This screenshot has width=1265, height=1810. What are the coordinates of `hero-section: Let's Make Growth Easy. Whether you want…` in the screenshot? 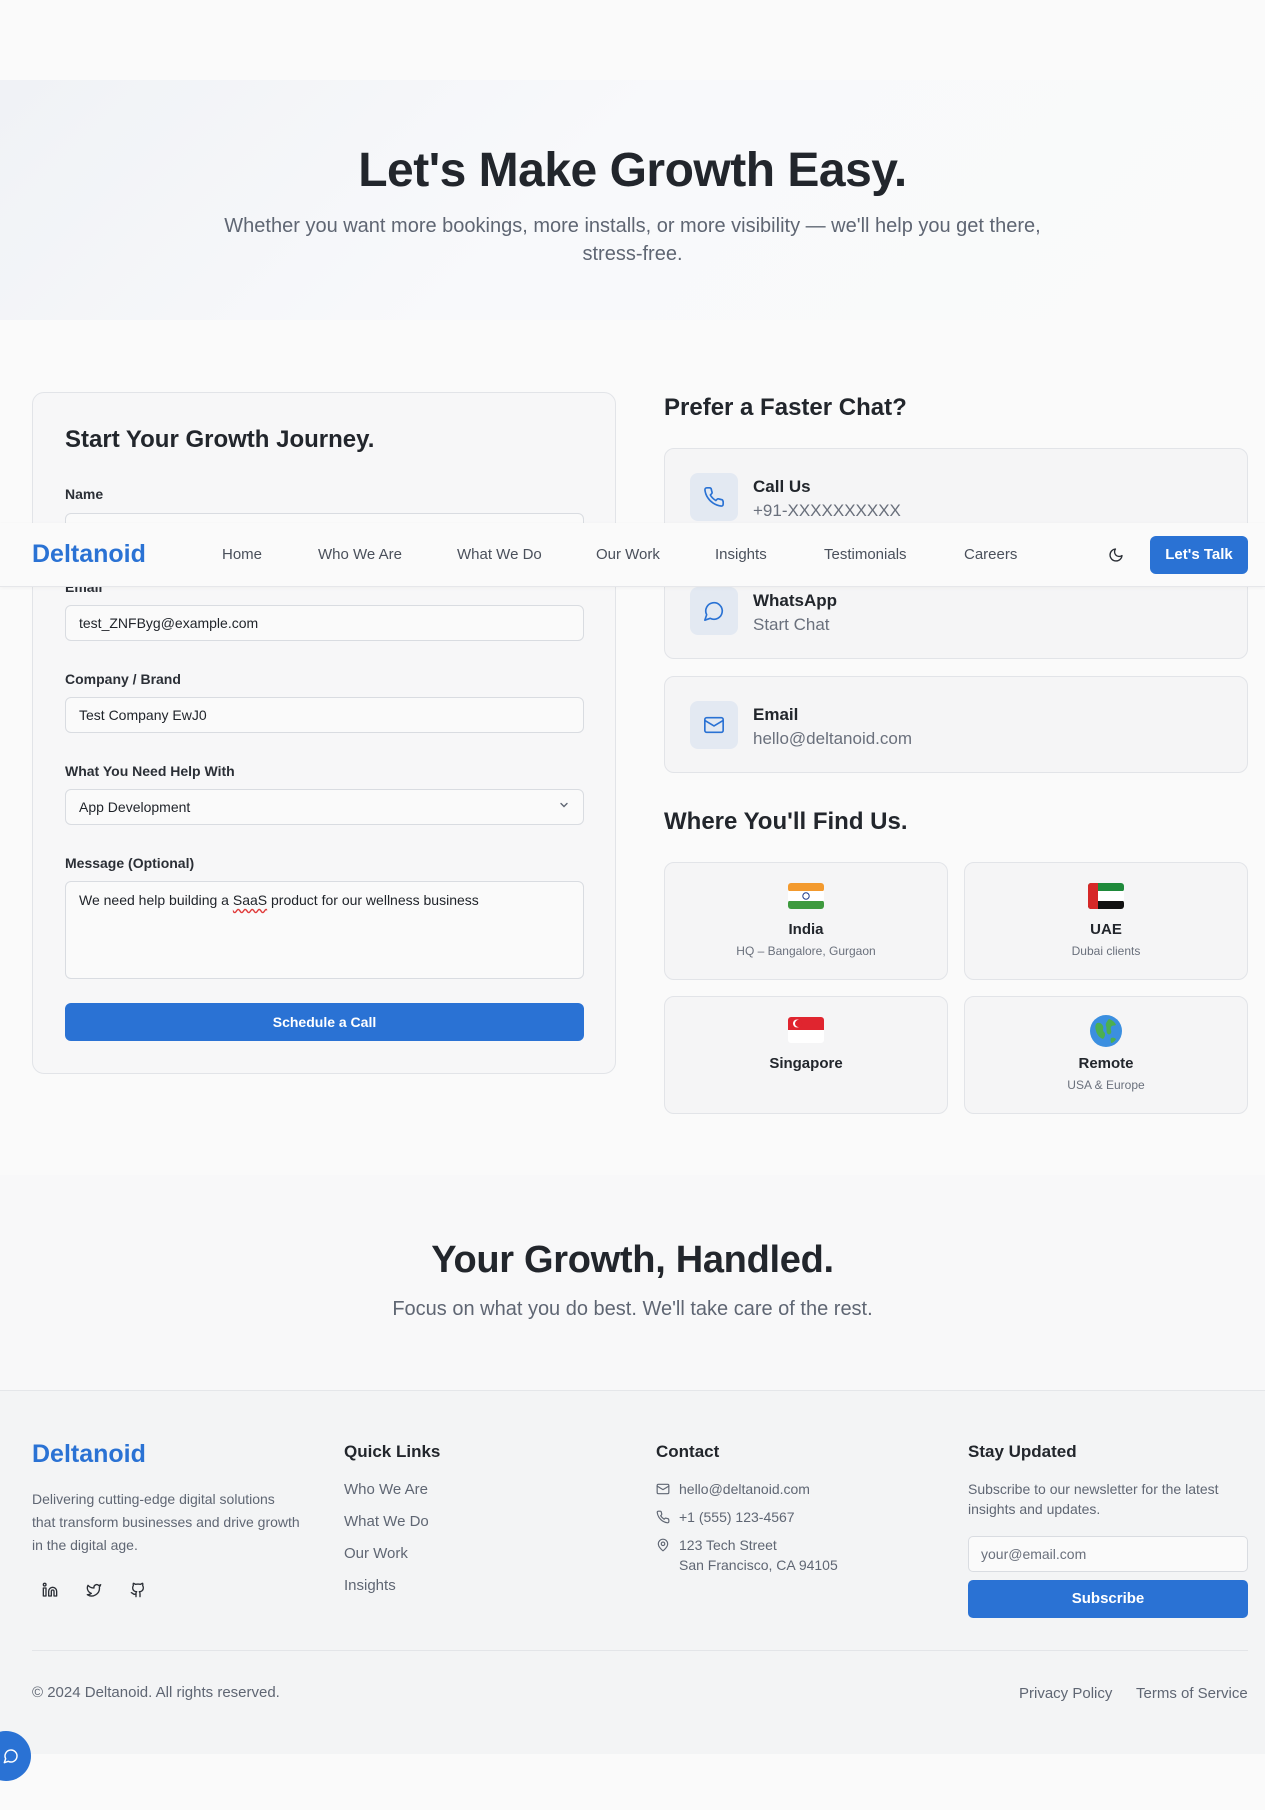 It's located at (632, 200).